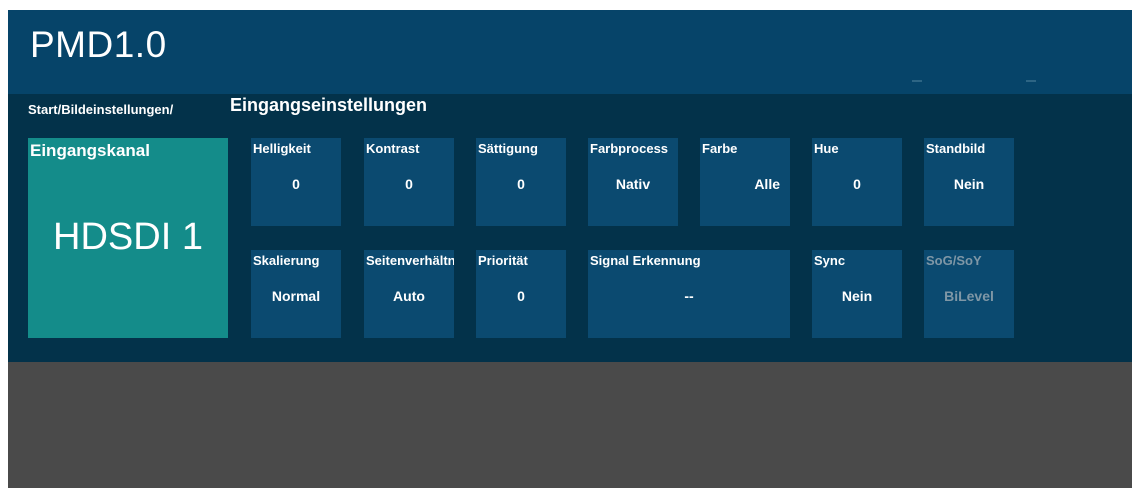 The width and height of the screenshot is (1135, 488). I want to click on tile-signal-erkennung: Signal Erkennung --, so click(689, 294).